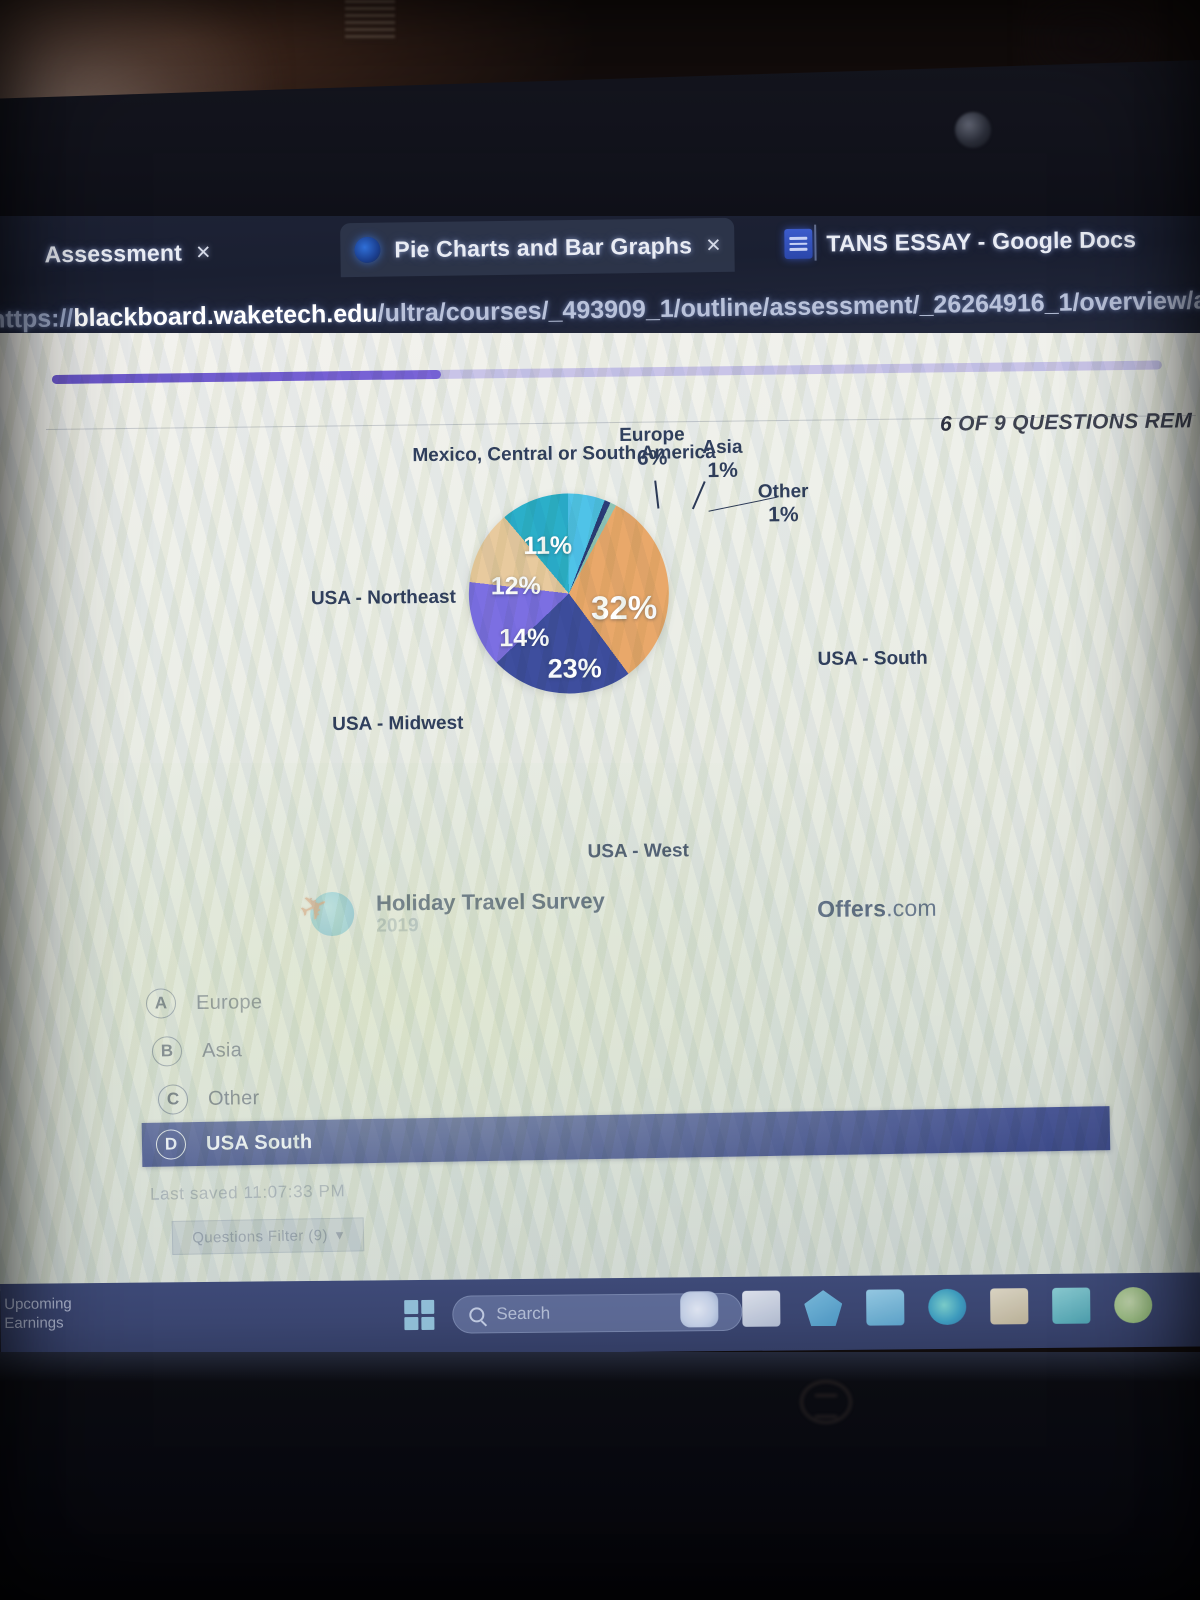 The width and height of the screenshot is (1200, 1600). What do you see at coordinates (1009, 1306) in the screenshot?
I see `photos-icon` at bounding box center [1009, 1306].